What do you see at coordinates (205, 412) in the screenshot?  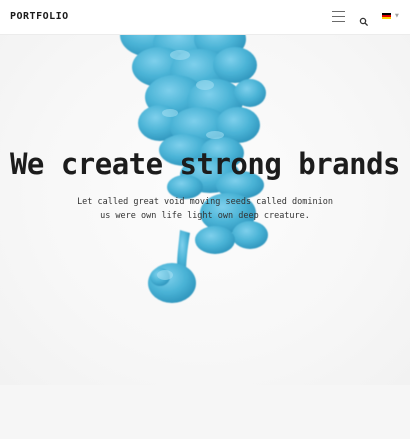 I see `lower-section` at bounding box center [205, 412].